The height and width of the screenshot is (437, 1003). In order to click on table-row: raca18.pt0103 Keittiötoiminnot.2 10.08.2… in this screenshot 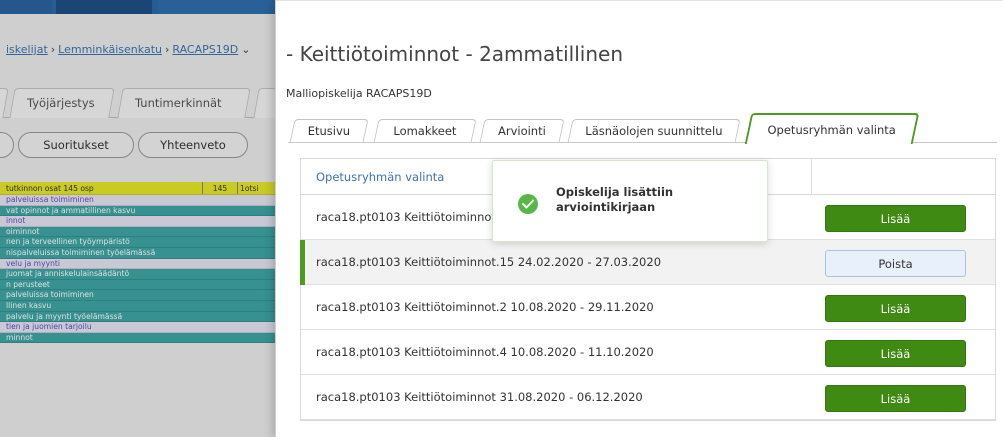, I will do `click(648, 307)`.